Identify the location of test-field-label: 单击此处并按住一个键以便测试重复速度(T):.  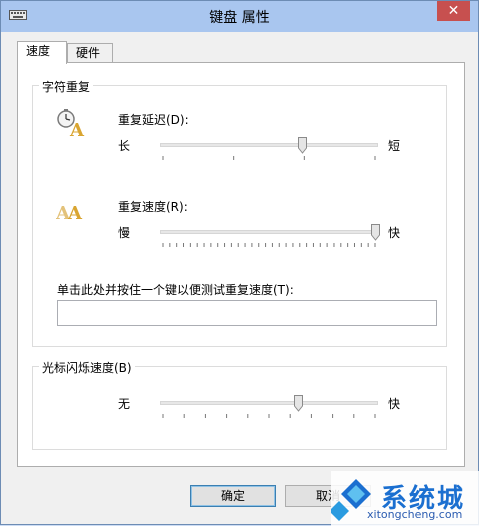
(175, 290).